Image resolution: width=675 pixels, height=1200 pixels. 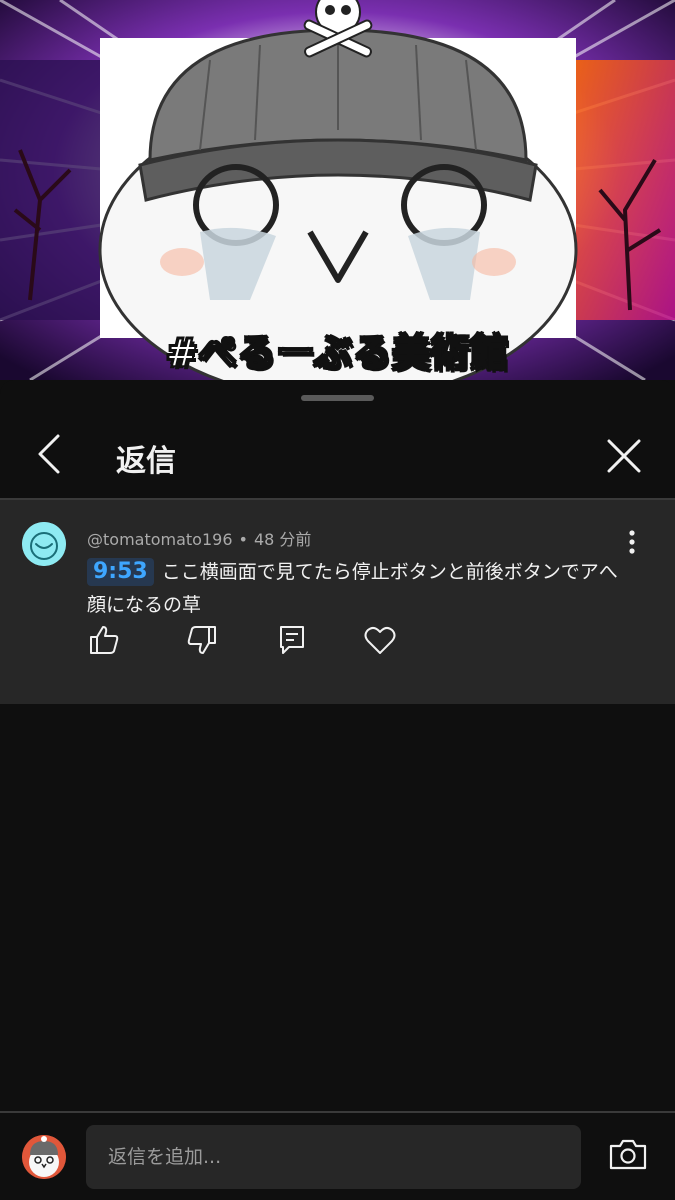 I want to click on close-icon, so click(x=624, y=456).